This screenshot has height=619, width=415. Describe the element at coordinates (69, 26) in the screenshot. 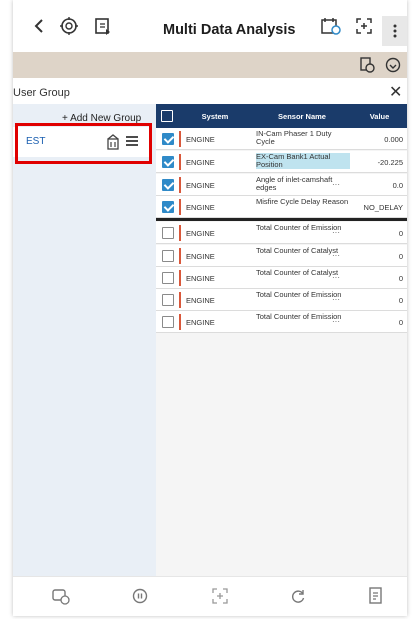

I see `vci-icon` at that location.